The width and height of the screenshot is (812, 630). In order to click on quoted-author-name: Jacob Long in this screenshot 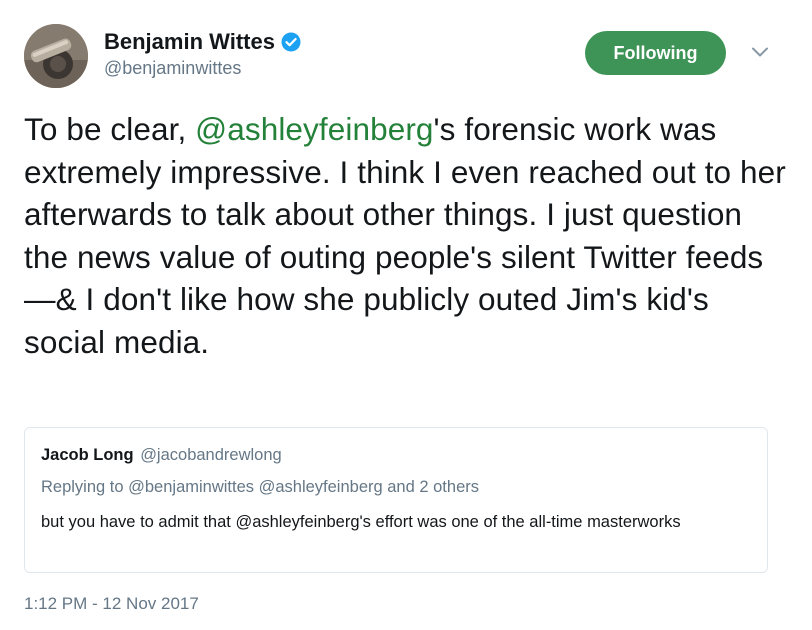, I will do `click(87, 455)`.